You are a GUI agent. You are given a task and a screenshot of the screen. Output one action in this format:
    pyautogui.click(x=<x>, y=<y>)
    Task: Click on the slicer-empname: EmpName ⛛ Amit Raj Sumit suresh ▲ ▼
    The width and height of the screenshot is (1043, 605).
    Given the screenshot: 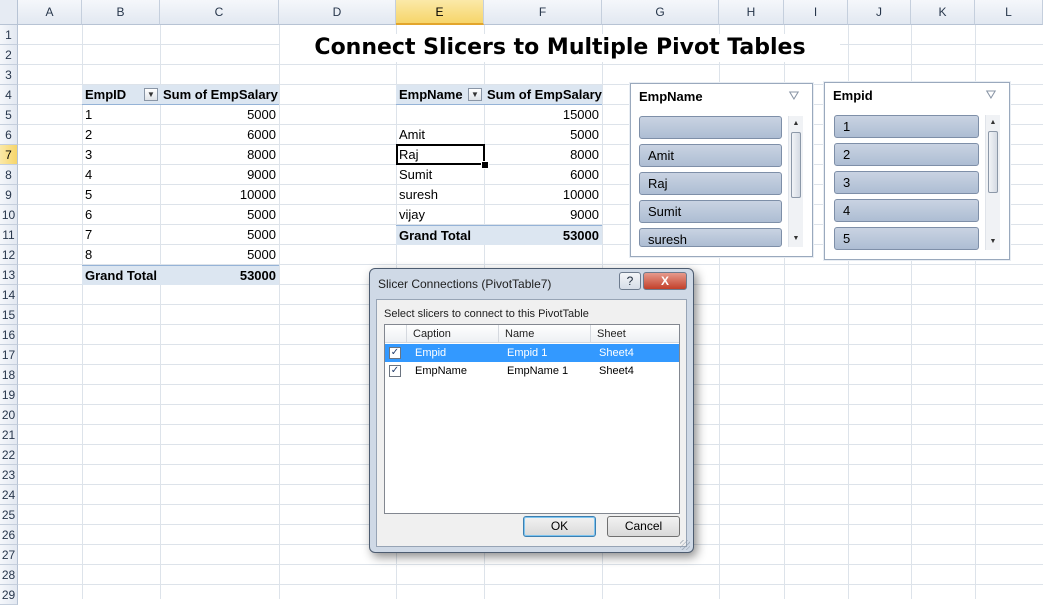 What is the action you would take?
    pyautogui.click(x=721, y=170)
    